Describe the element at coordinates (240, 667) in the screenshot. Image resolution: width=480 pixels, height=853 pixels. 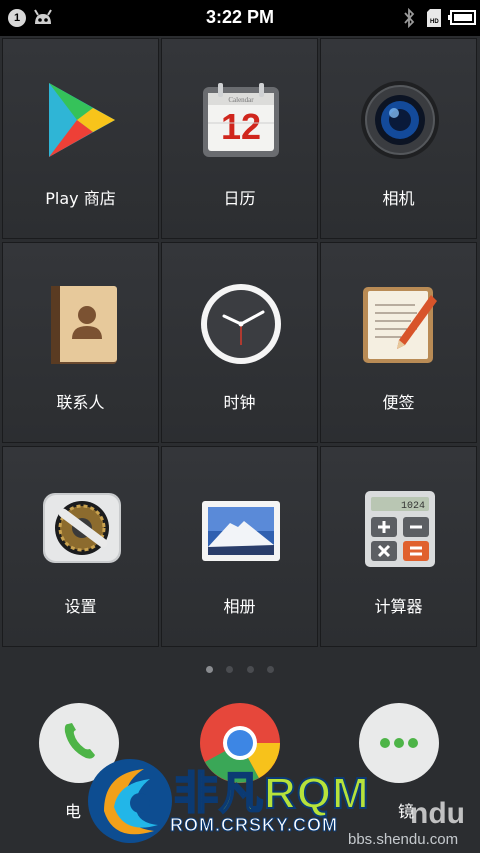
I see `page-indicator` at that location.